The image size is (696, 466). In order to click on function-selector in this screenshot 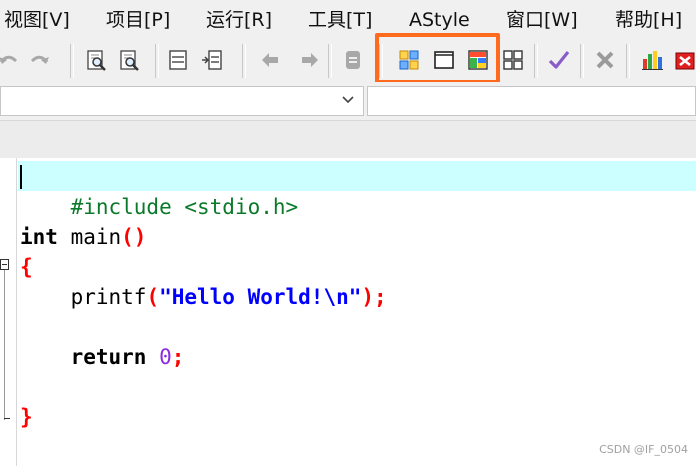, I will do `click(531, 101)`.